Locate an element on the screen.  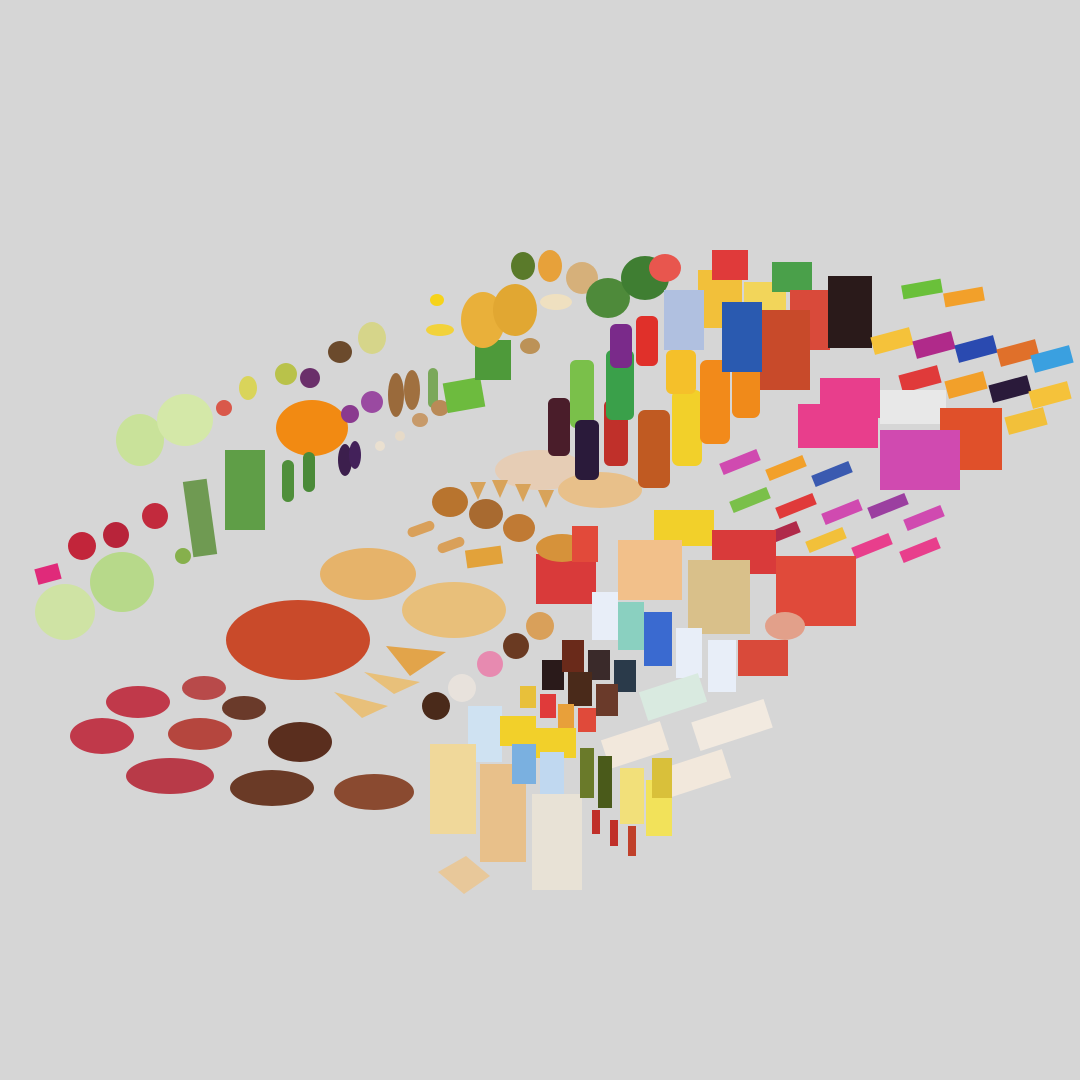
pineapple-icon is located at coordinates (515, 310).